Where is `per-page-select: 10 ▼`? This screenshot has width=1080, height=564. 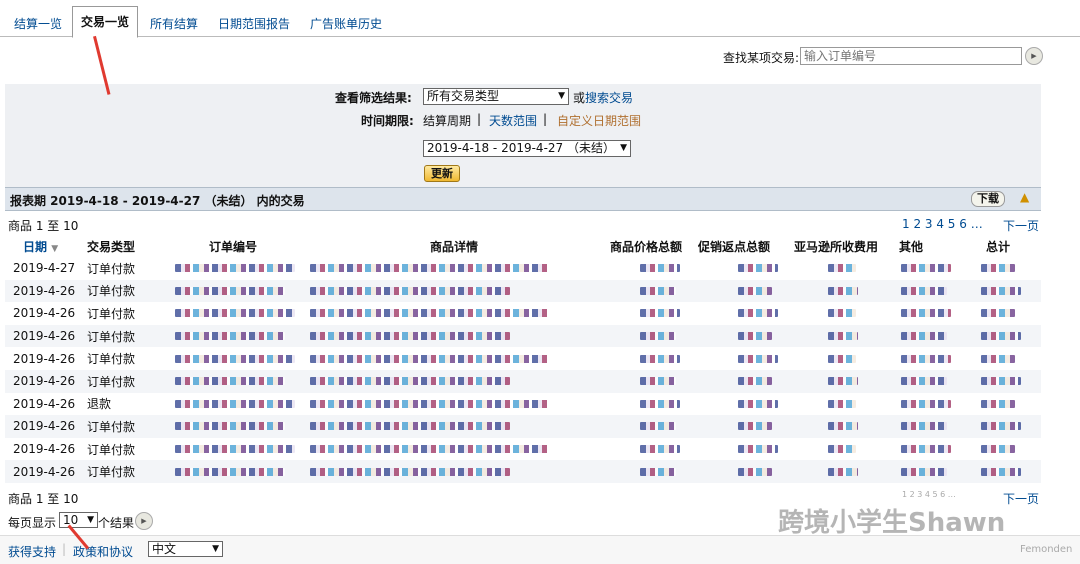
per-page-select: 10 ▼ is located at coordinates (78, 520).